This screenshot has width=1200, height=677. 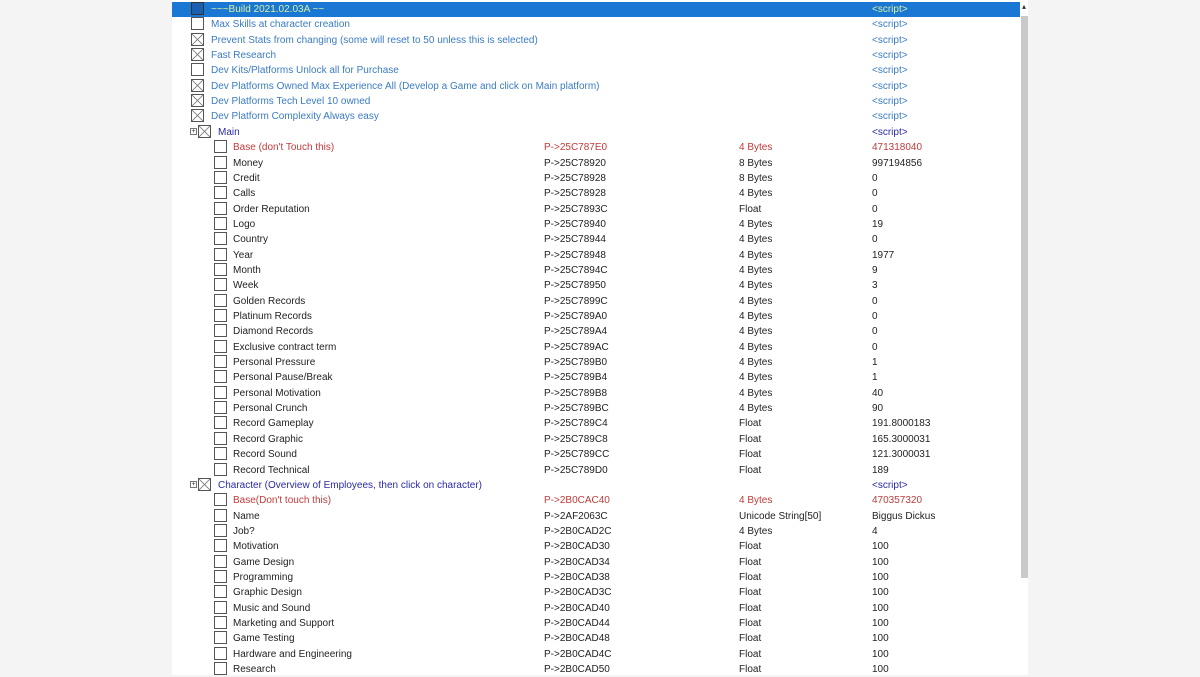 I want to click on table-row: Programming P->2B0CAD38 Float 100, so click(x=596, y=577).